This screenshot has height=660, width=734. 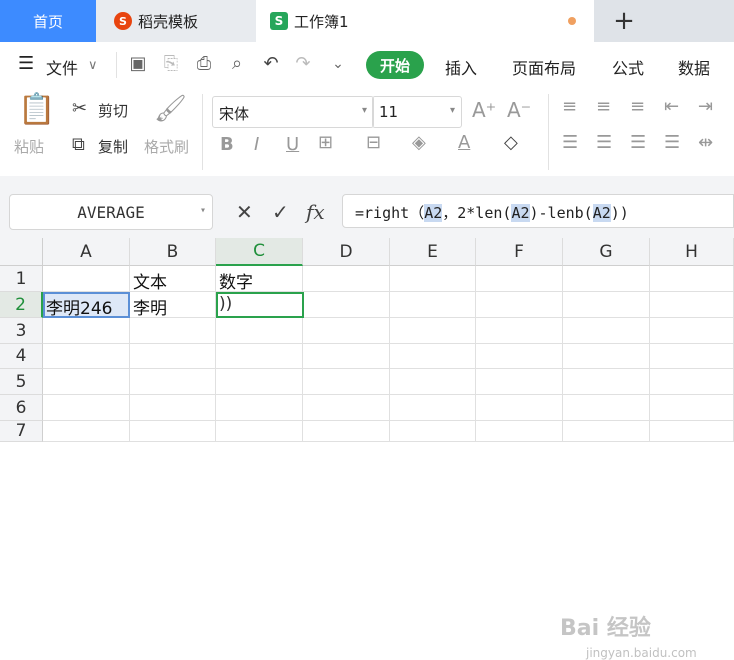 What do you see at coordinates (48, 21) in the screenshot?
I see `tab-home: 首页` at bounding box center [48, 21].